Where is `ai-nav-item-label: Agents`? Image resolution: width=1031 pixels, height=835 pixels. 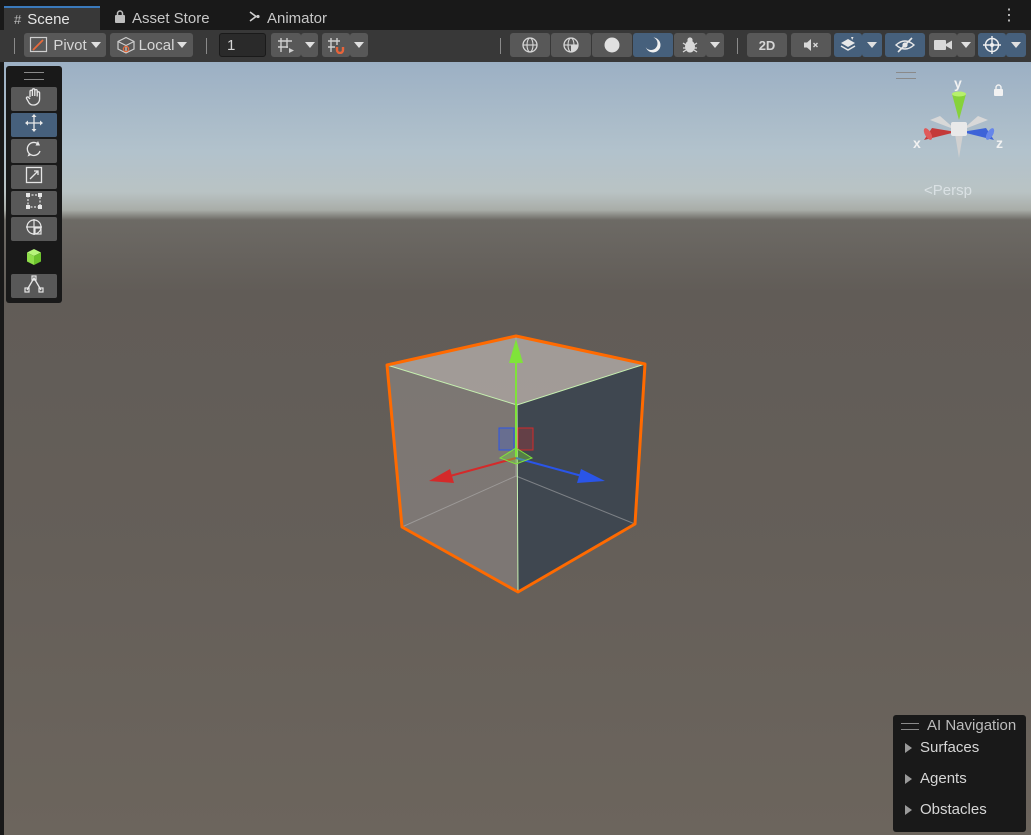 ai-nav-item-label: Agents is located at coordinates (943, 778).